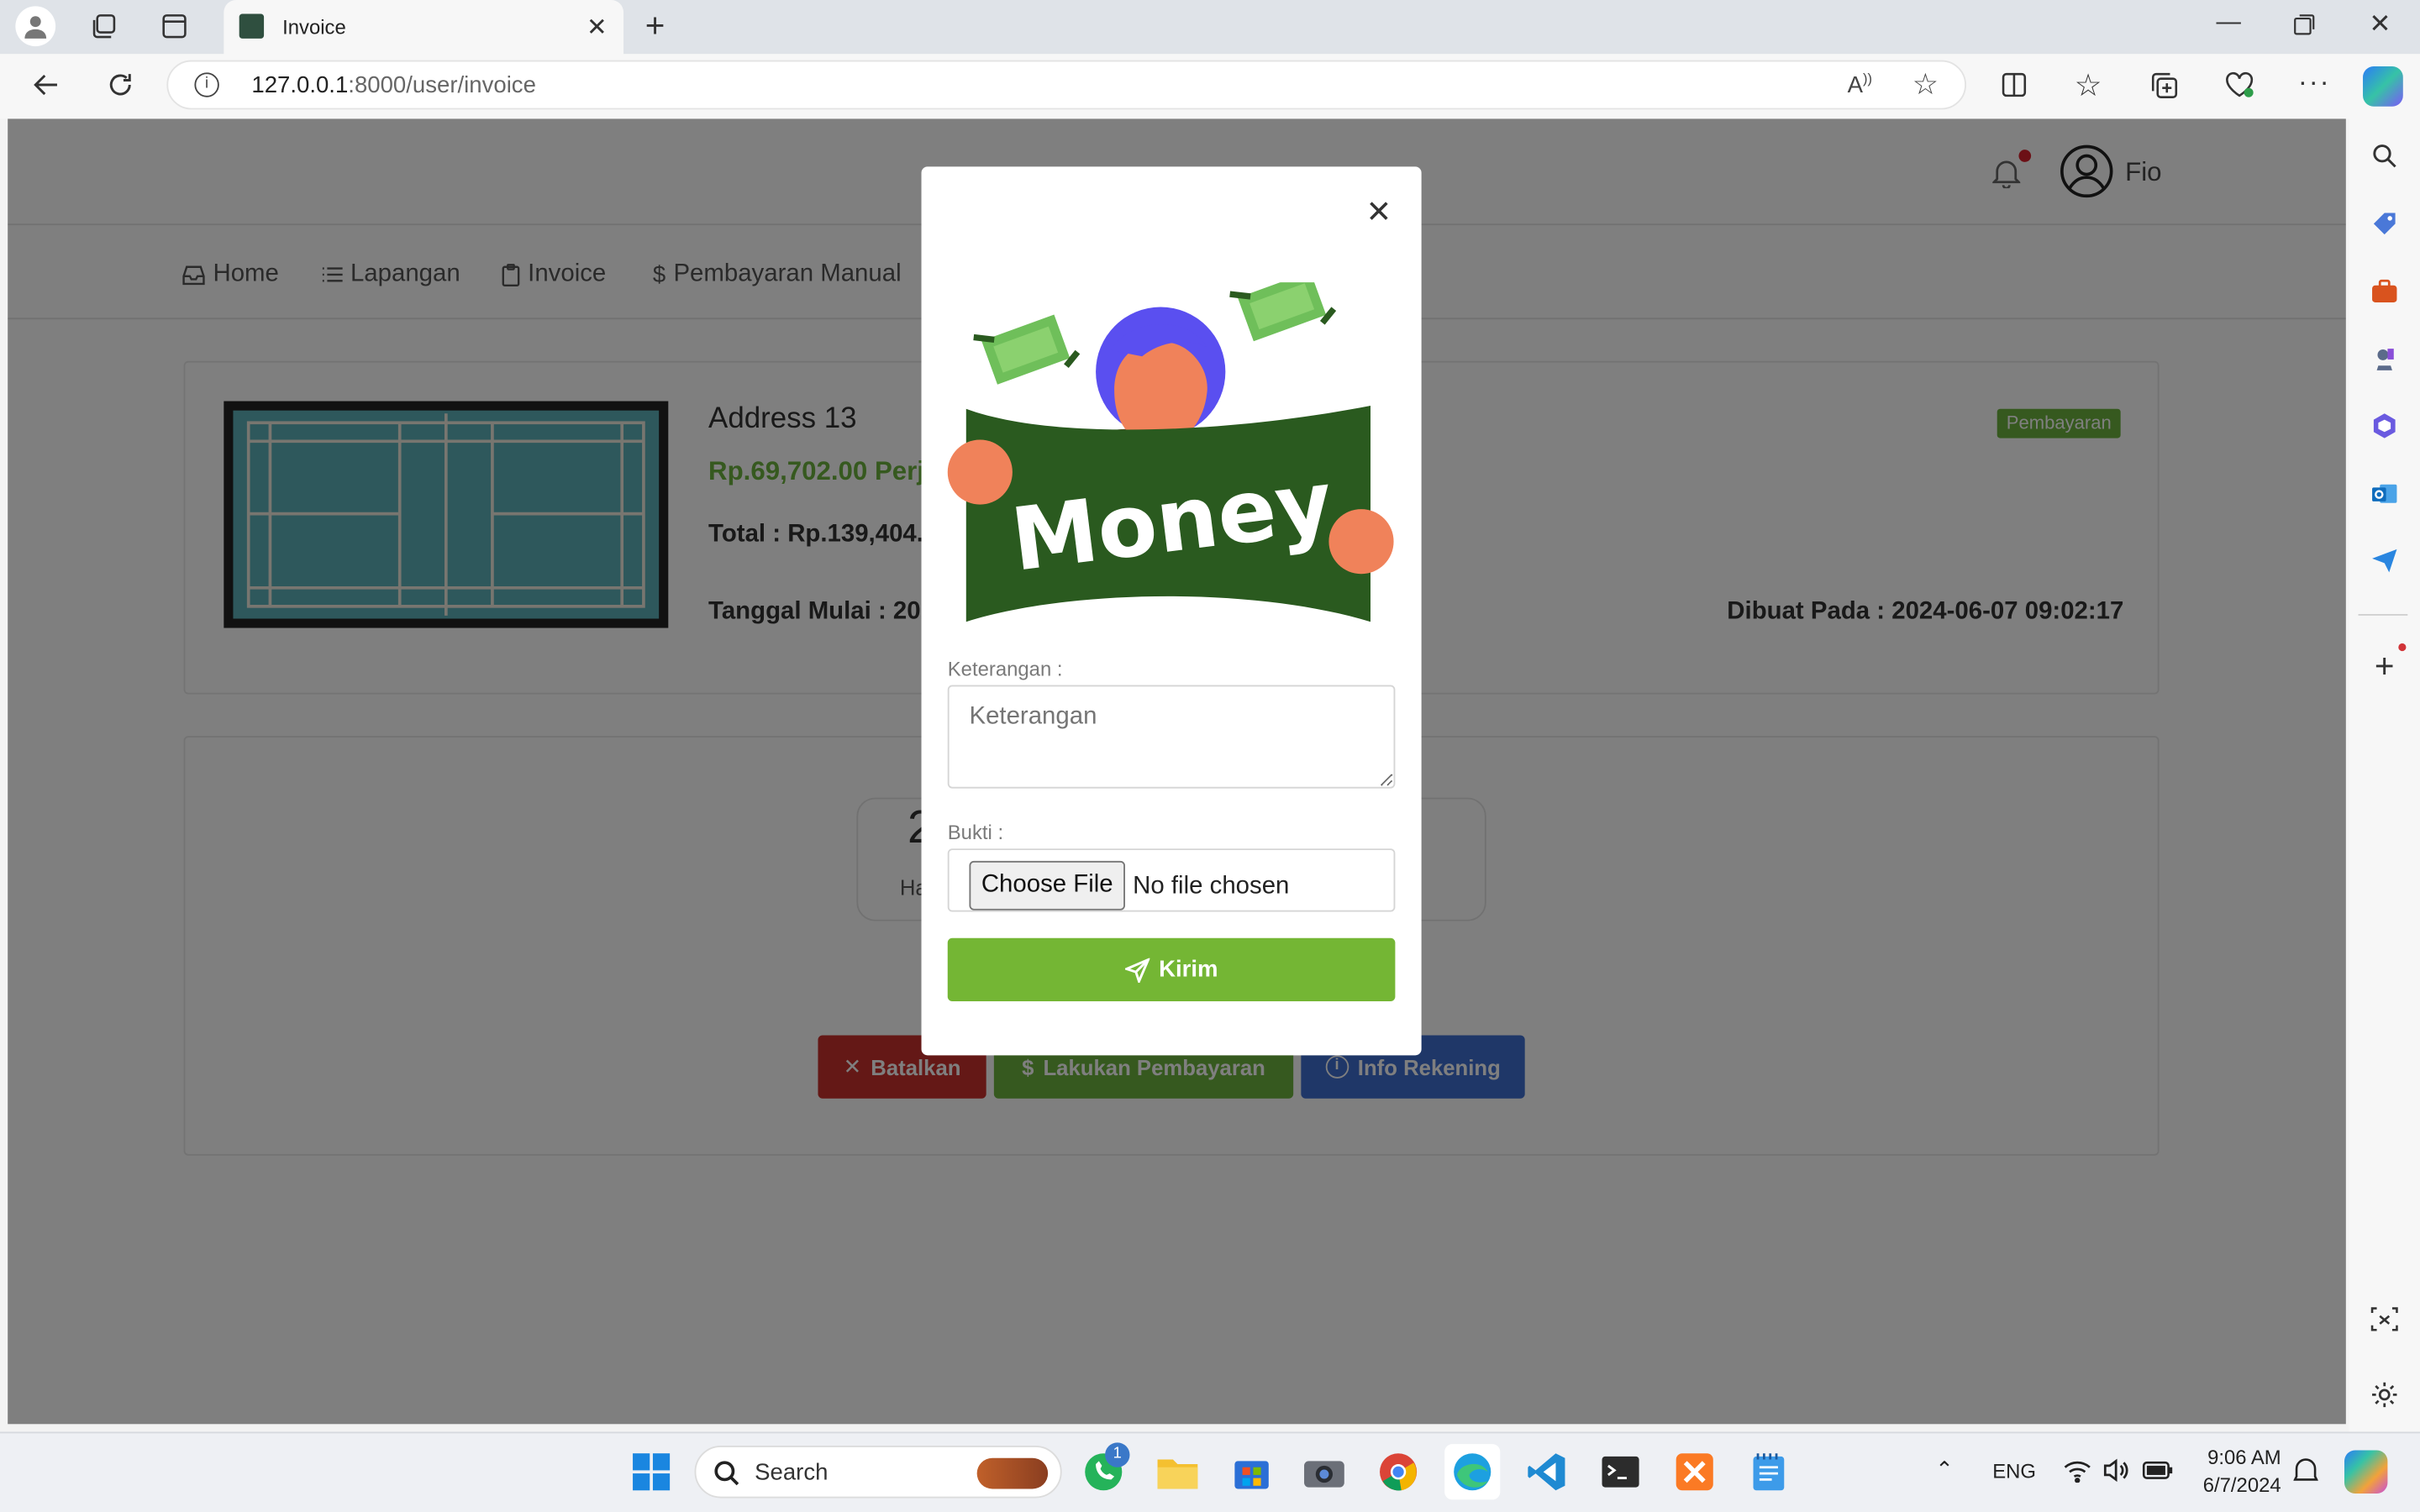 The width and height of the screenshot is (2420, 1512). I want to click on battery-icon, so click(2157, 1470).